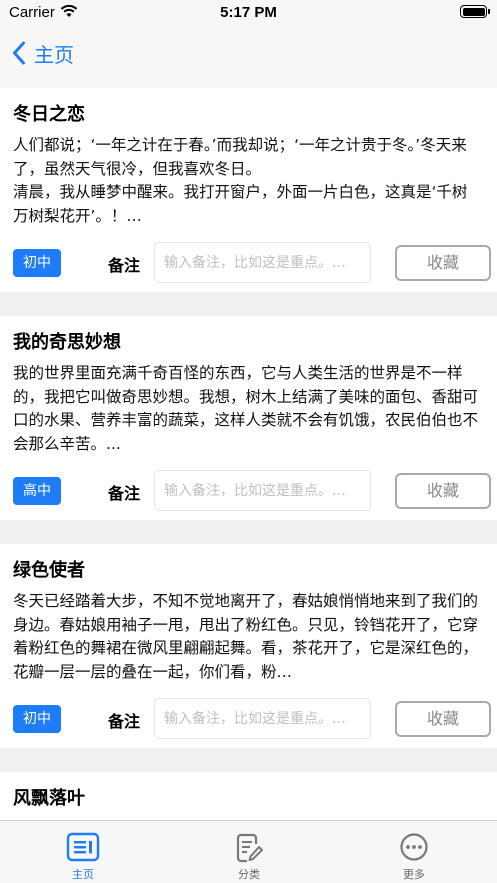 This screenshot has height=883, width=497. Describe the element at coordinates (19, 53) in the screenshot. I see `chevron-left-icon` at that location.